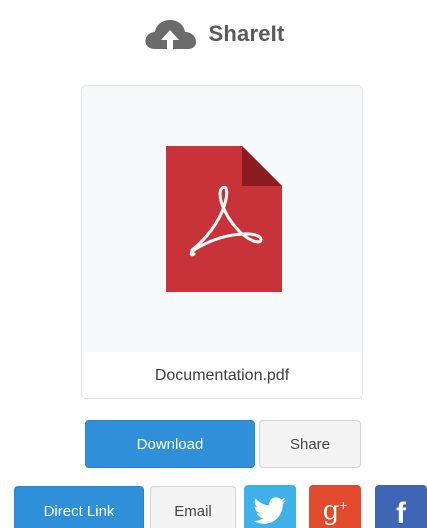 The height and width of the screenshot is (528, 427). I want to click on twitter-button, so click(270, 506).